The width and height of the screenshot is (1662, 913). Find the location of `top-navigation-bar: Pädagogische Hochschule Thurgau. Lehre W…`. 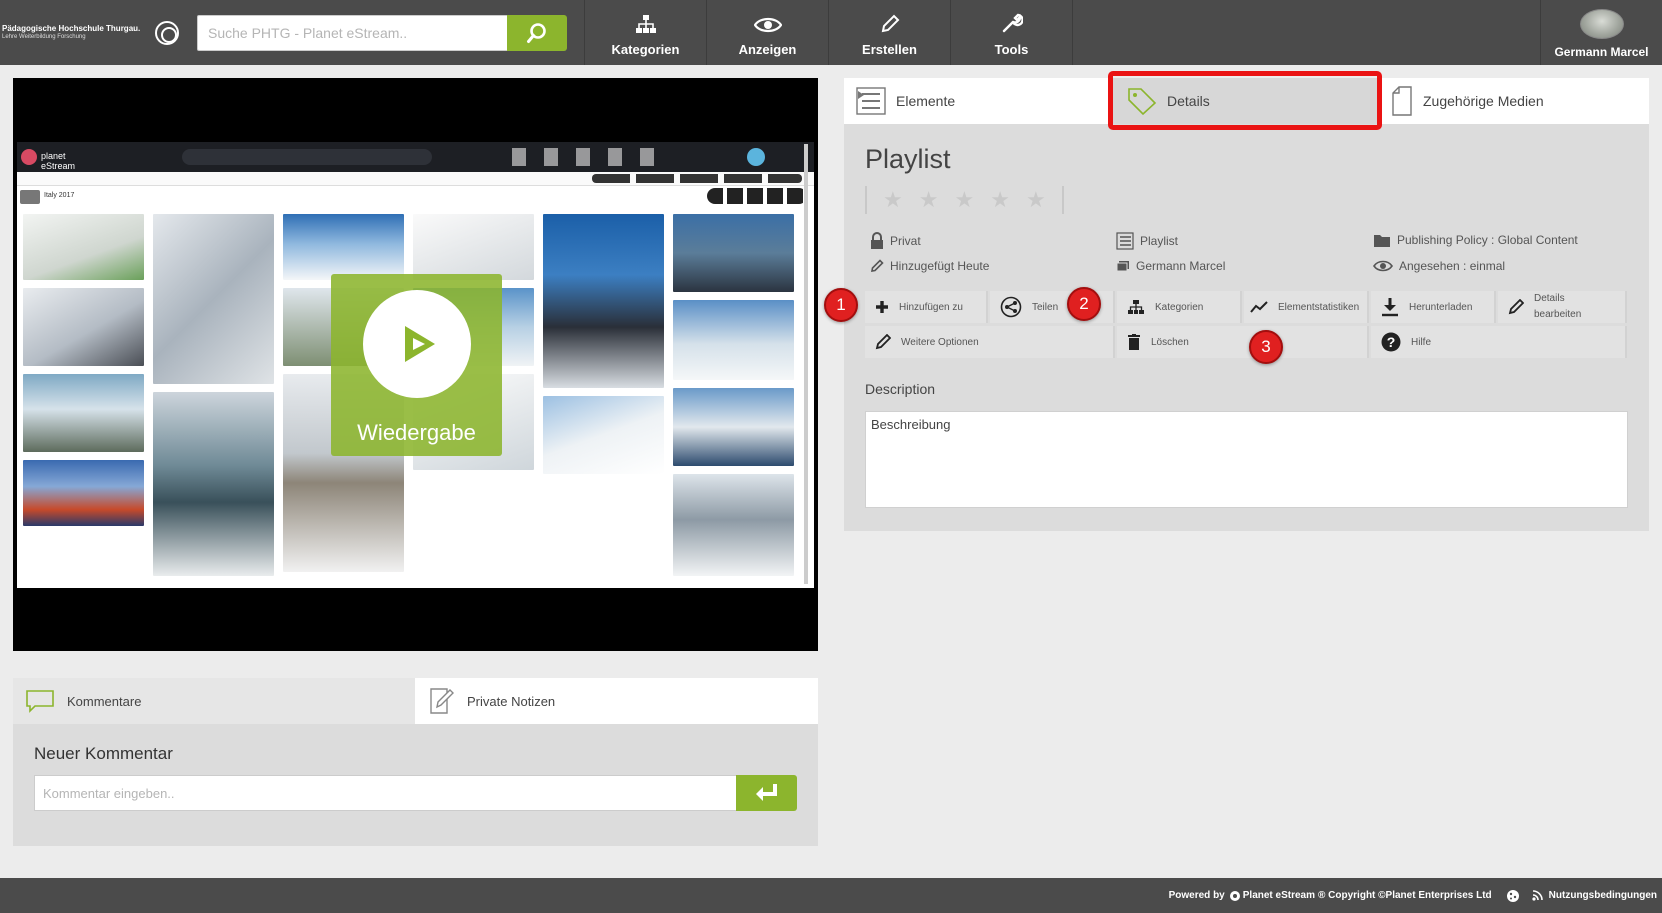

top-navigation-bar: Pädagogische Hochschule Thurgau. Lehre W… is located at coordinates (831, 32).